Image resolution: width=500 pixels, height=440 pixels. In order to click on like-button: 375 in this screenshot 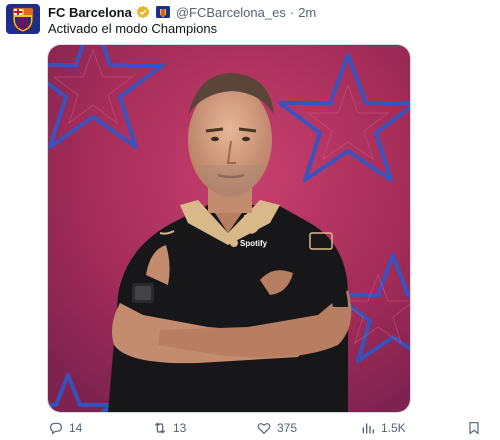, I will do `click(276, 428)`.